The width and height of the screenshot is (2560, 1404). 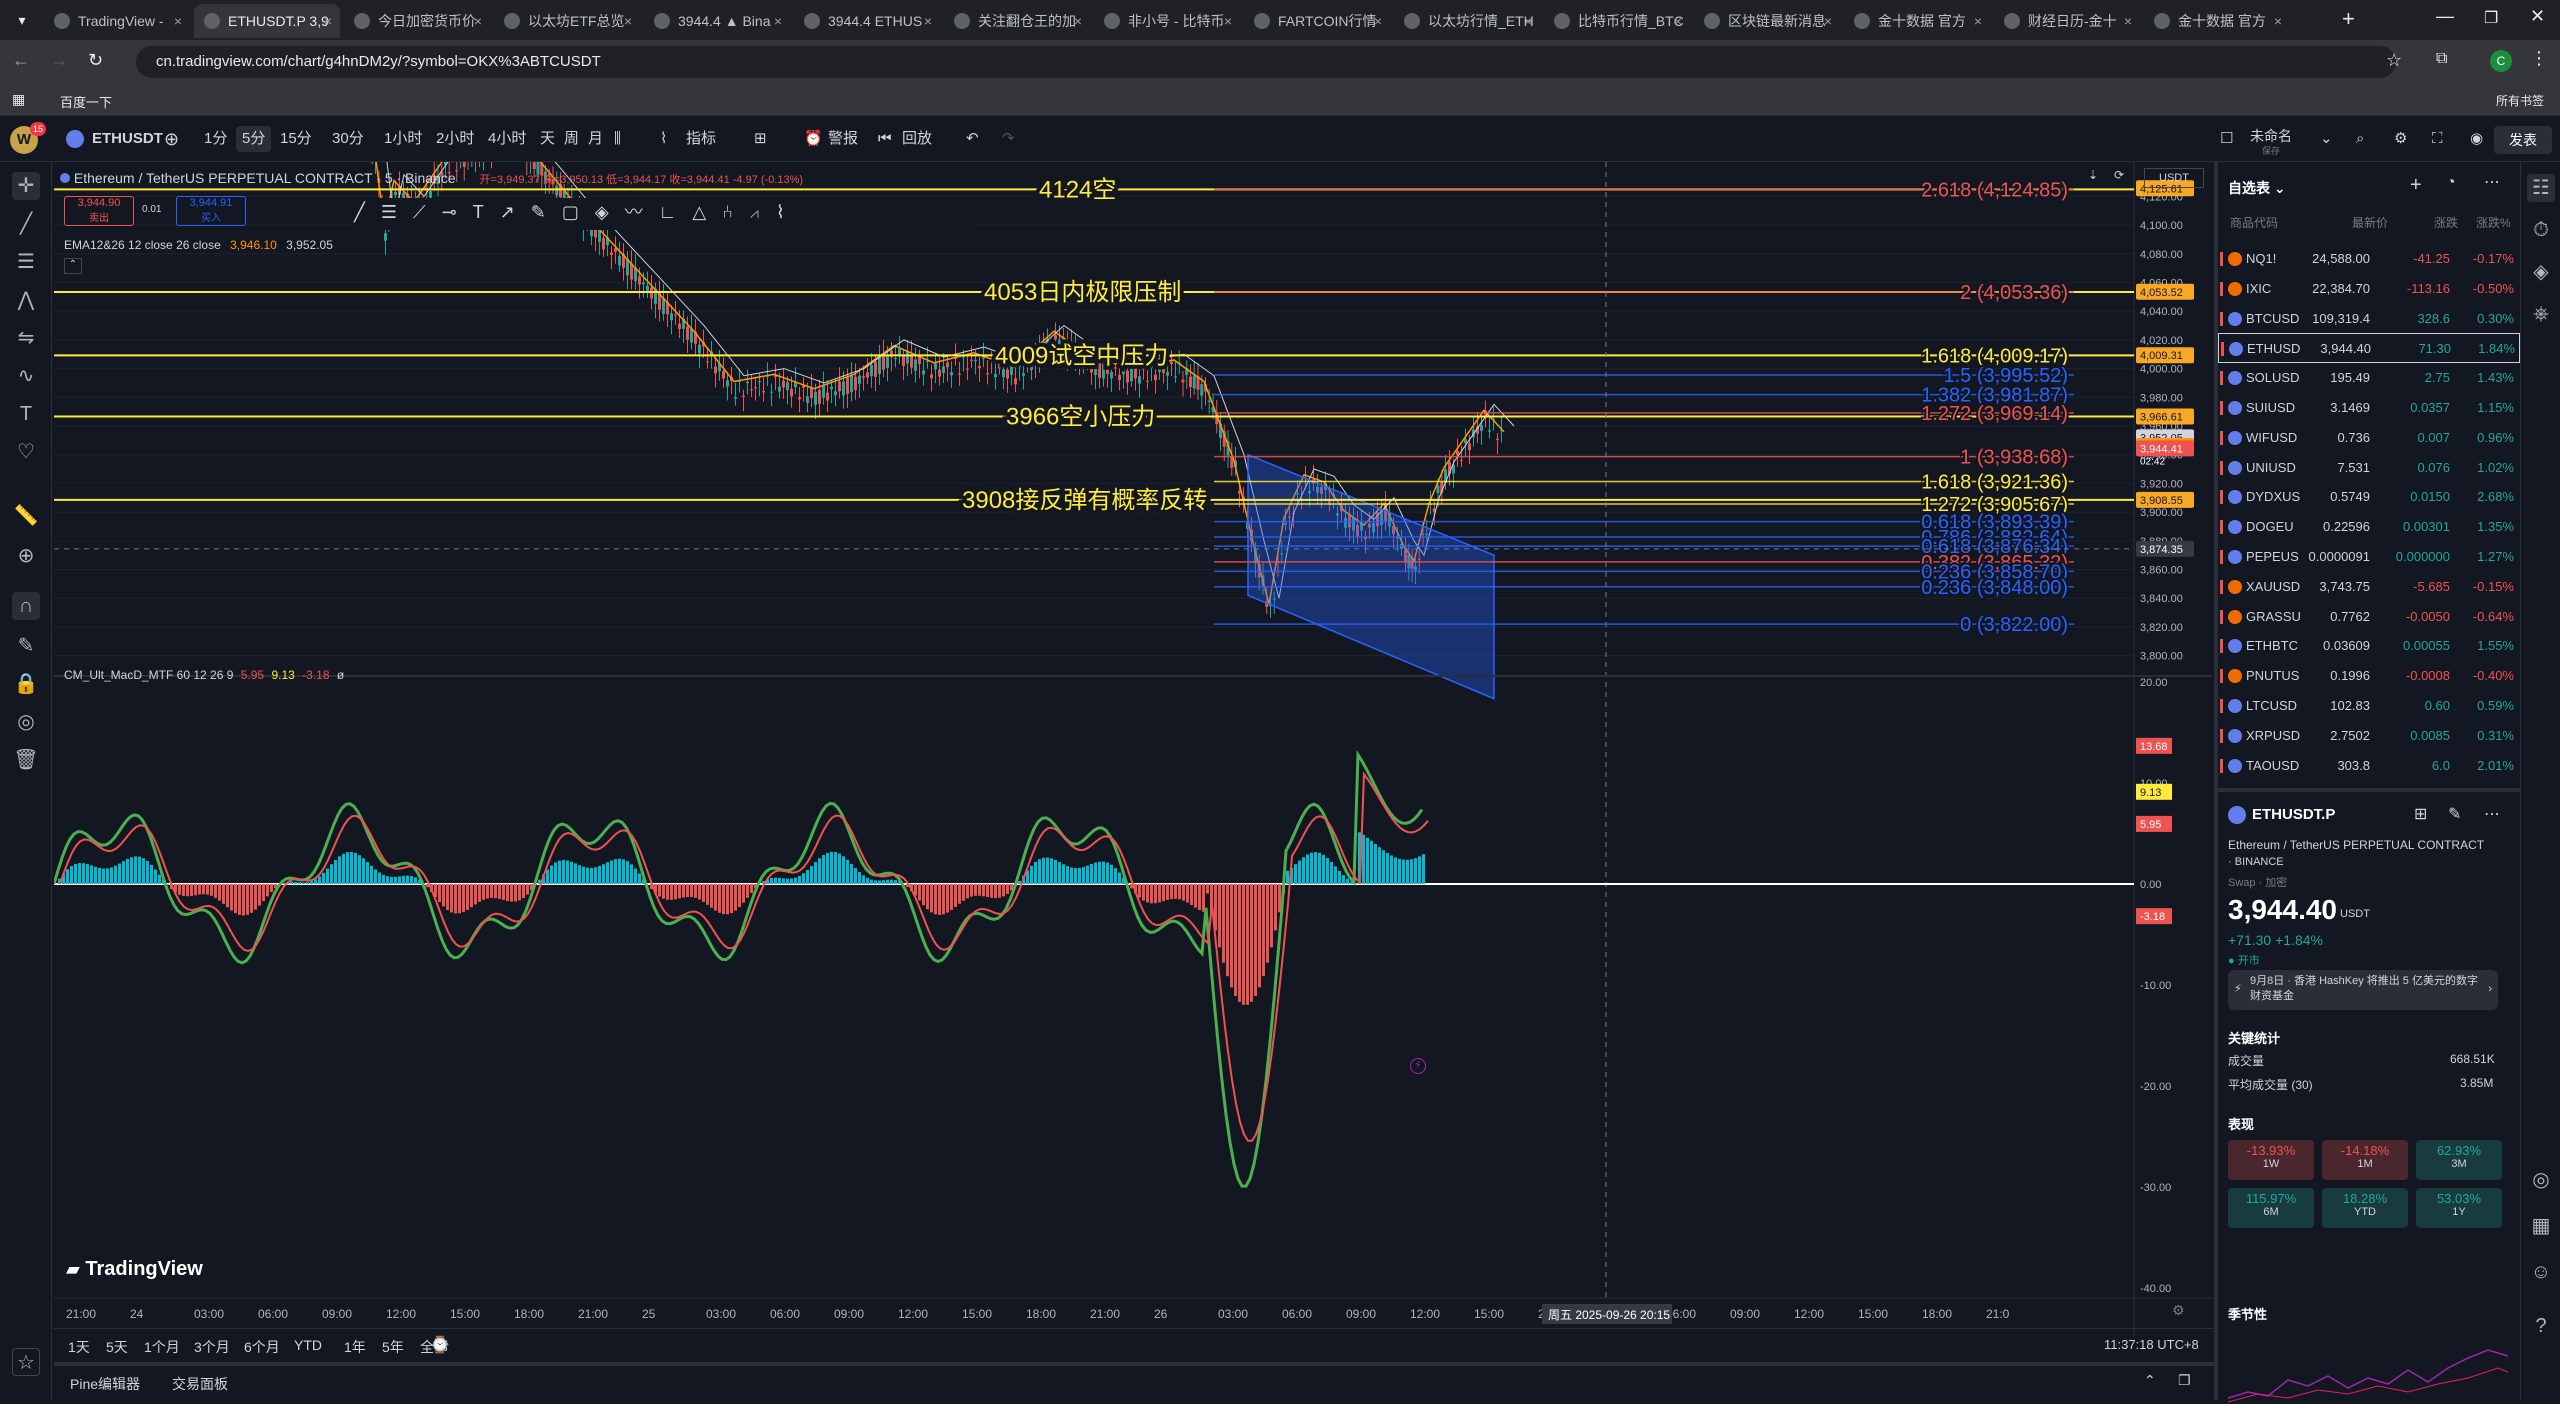 What do you see at coordinates (2271, 1160) in the screenshot?
I see `perf-cell: -13.93%1W` at bounding box center [2271, 1160].